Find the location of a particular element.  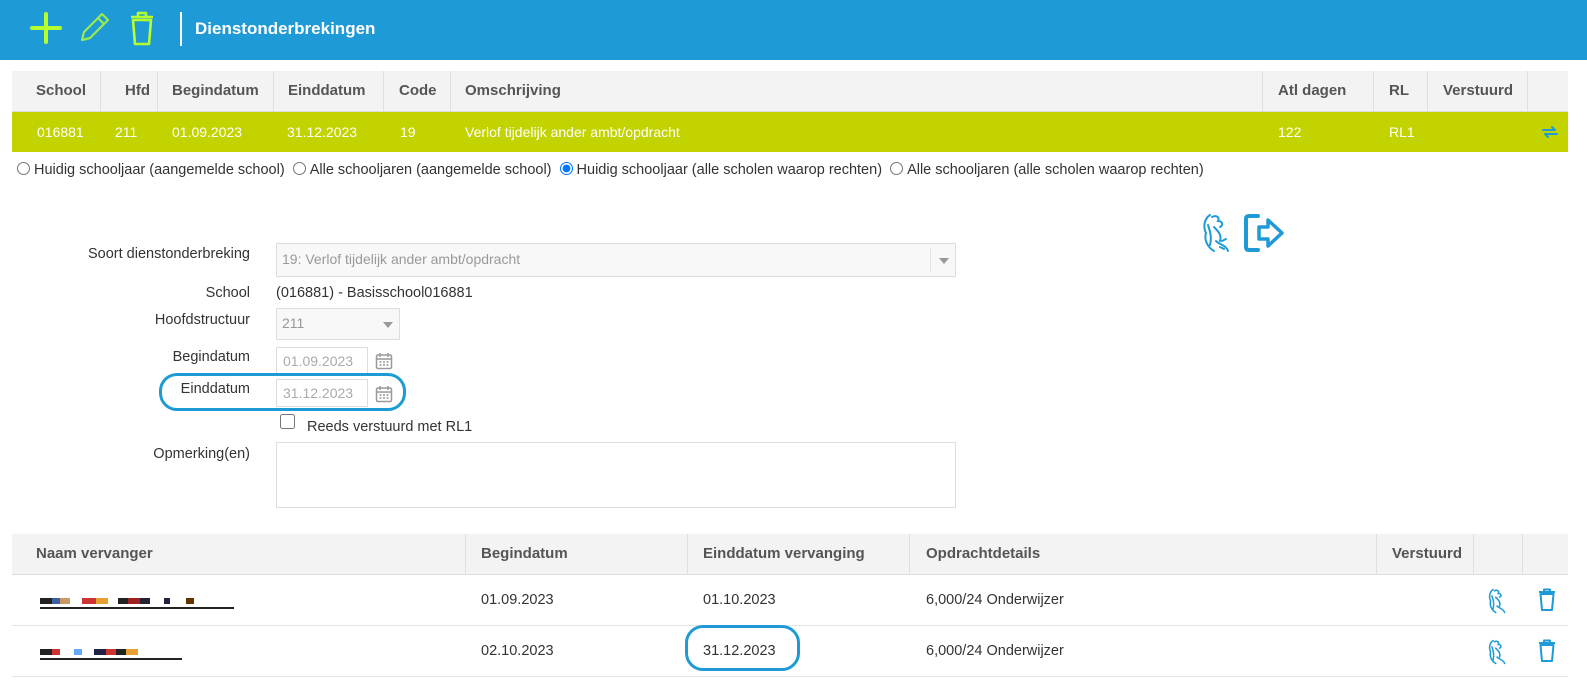

opmerking-label: Opmerking(en) is located at coordinates (201, 454).